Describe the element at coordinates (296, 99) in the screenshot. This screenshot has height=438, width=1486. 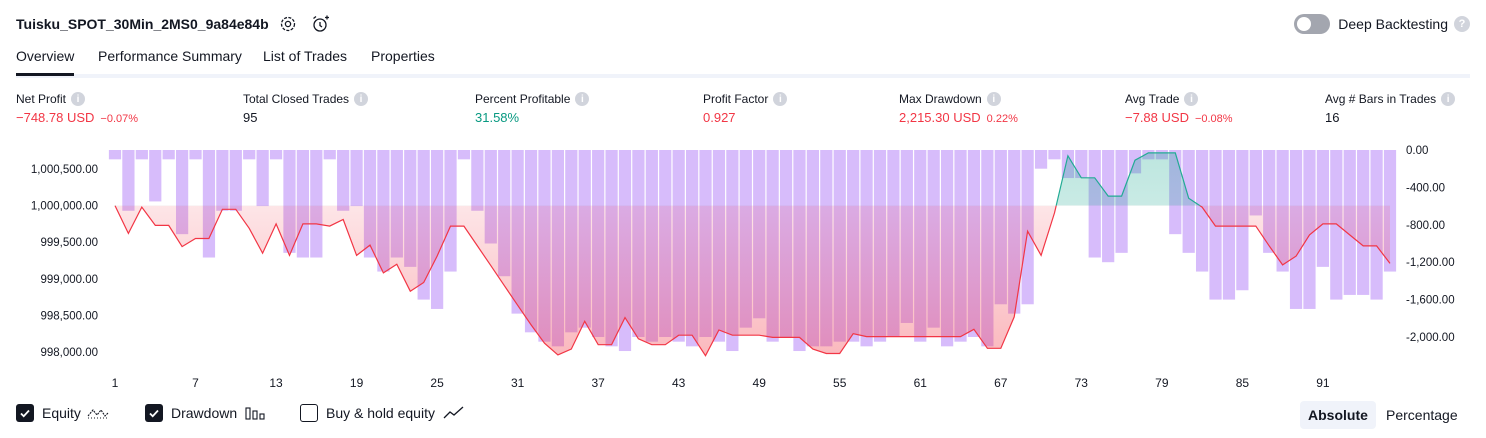
I see `stat-label: Total Closed Trades` at that location.